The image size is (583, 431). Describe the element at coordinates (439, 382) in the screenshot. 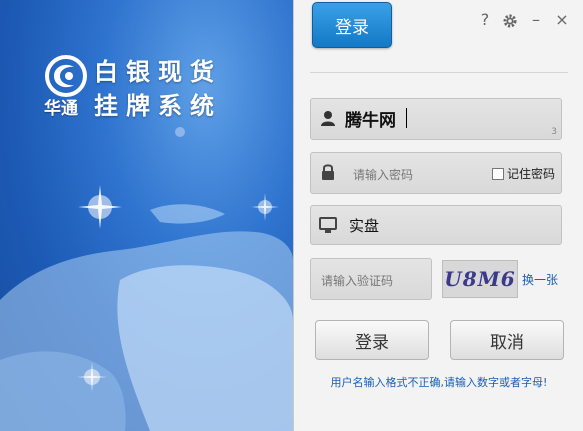

I see `status-message: 用户名输入格式不正确,请输入数字或者字母!` at that location.